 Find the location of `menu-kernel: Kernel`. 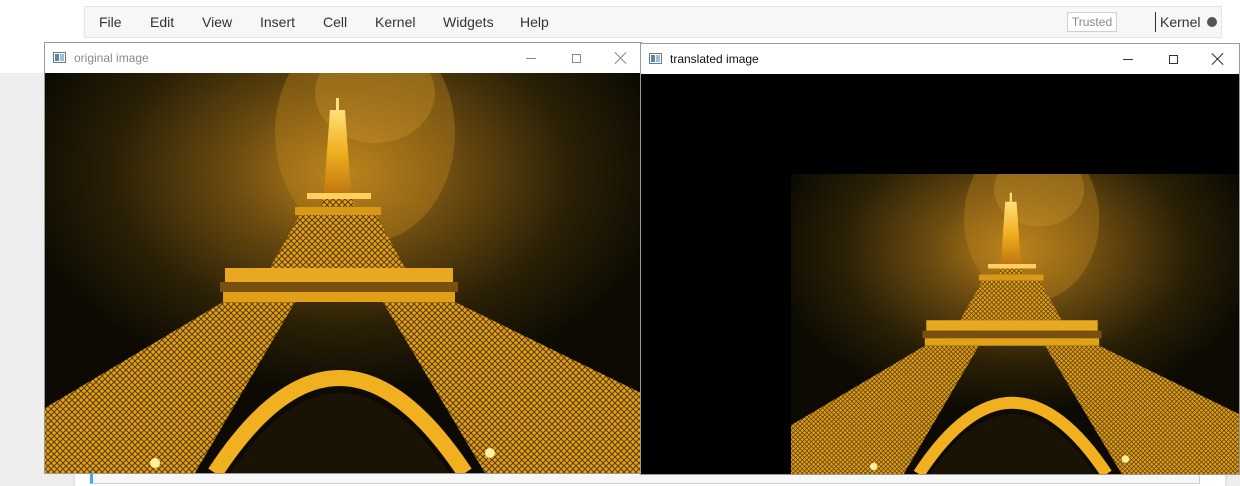

menu-kernel: Kernel is located at coordinates (395, 22).